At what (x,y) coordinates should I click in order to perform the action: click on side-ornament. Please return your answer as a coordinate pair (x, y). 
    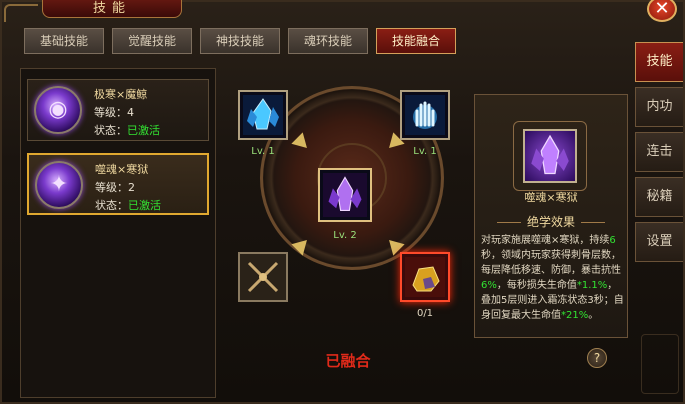
    Looking at the image, I should click on (660, 364).